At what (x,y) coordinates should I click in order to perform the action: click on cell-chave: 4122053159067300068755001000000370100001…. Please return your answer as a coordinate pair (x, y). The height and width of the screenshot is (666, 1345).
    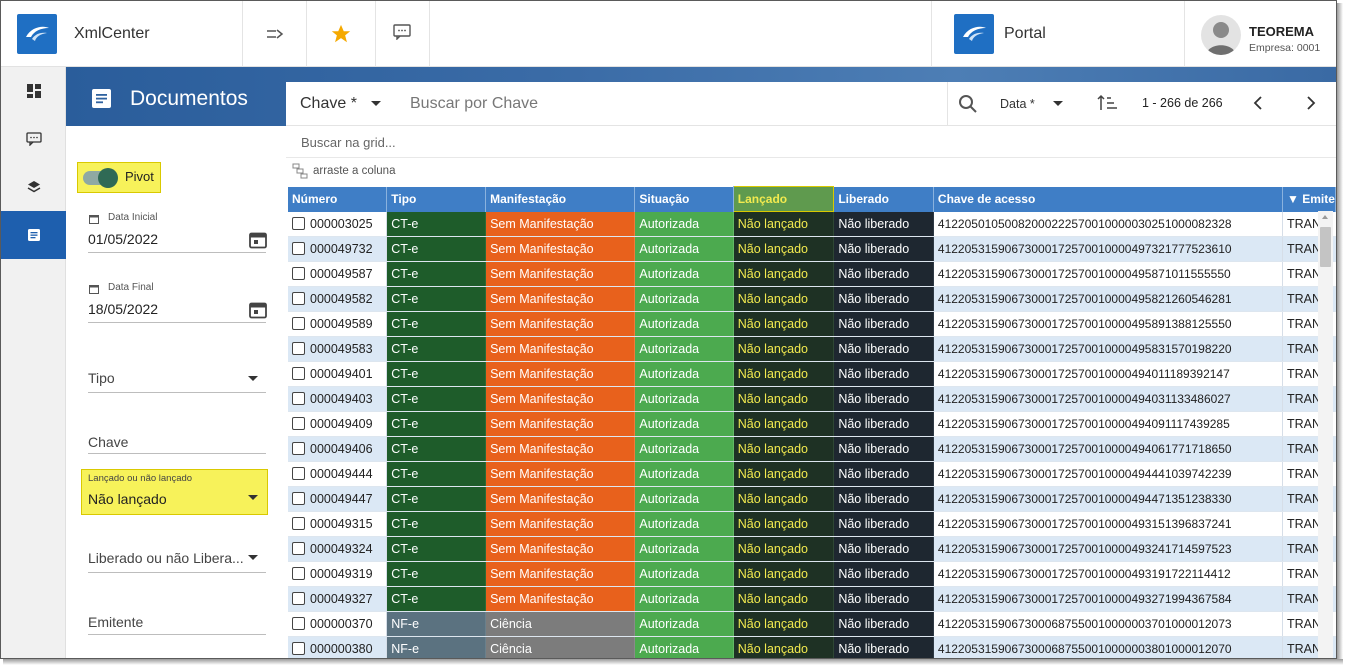
    Looking at the image, I should click on (1108, 624).